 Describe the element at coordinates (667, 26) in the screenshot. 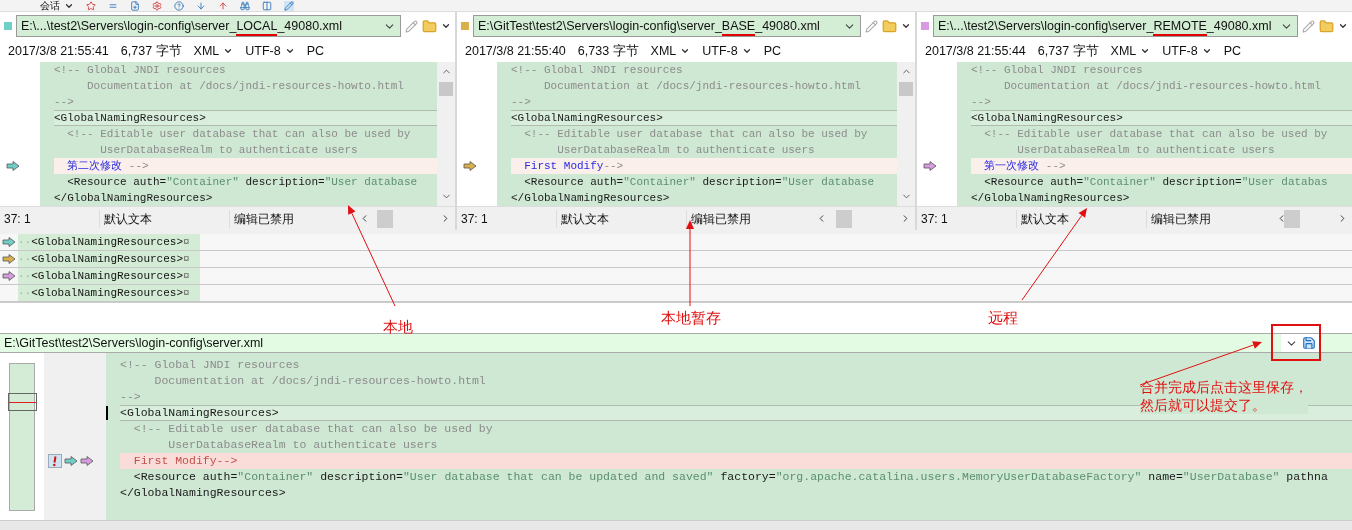

I see `file-path-field: E:\GitTest\test2\Servers\login-config\server_BASE_49080.xml` at that location.